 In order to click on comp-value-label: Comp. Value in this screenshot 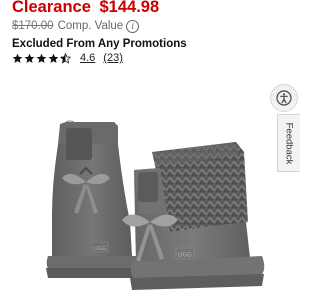, I will do `click(90, 26)`.